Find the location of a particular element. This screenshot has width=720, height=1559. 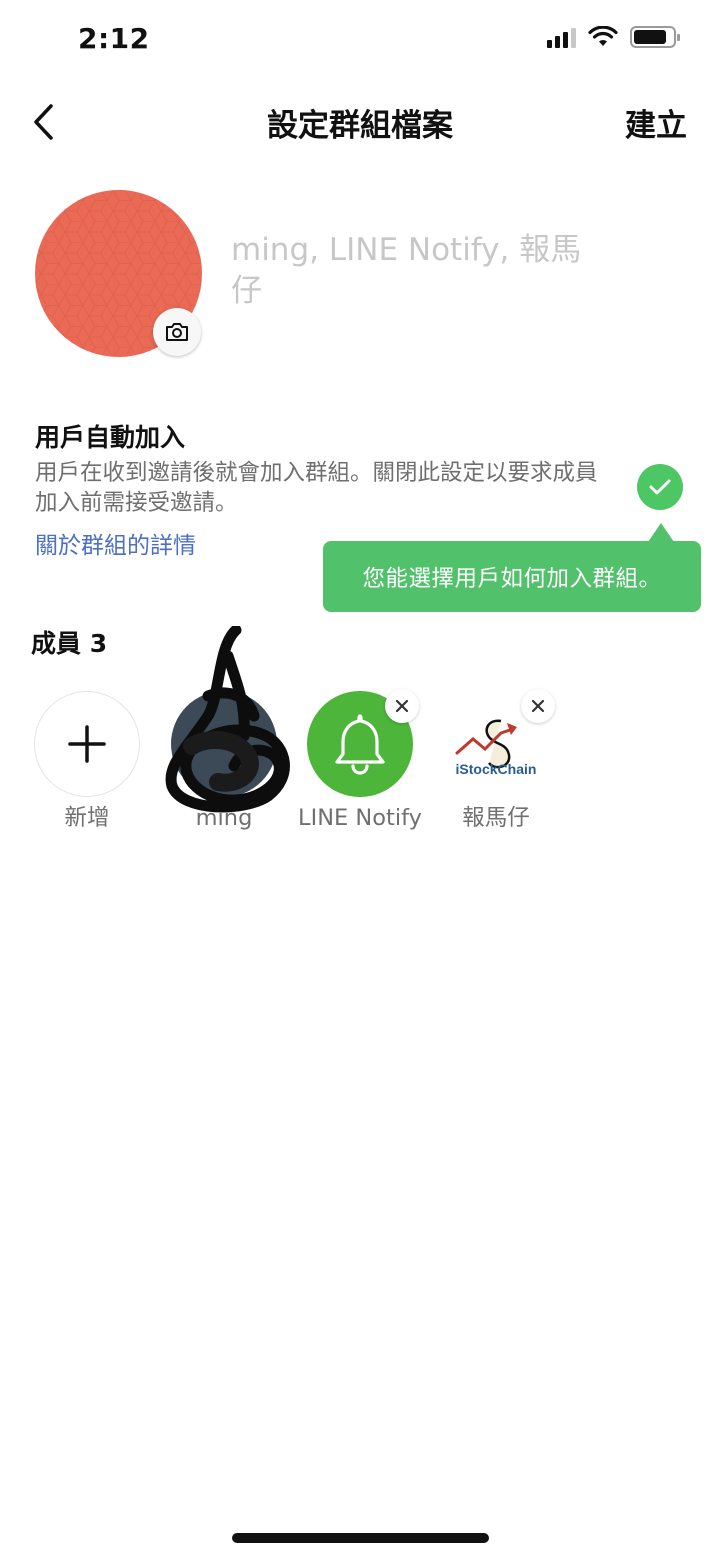

change-photo-button is located at coordinates (177, 332).